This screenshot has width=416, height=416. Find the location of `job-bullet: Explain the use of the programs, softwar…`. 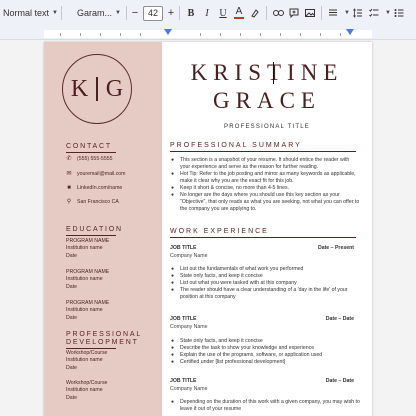

job-bullet: Explain the use of the programs, softwar… is located at coordinates (265, 355).